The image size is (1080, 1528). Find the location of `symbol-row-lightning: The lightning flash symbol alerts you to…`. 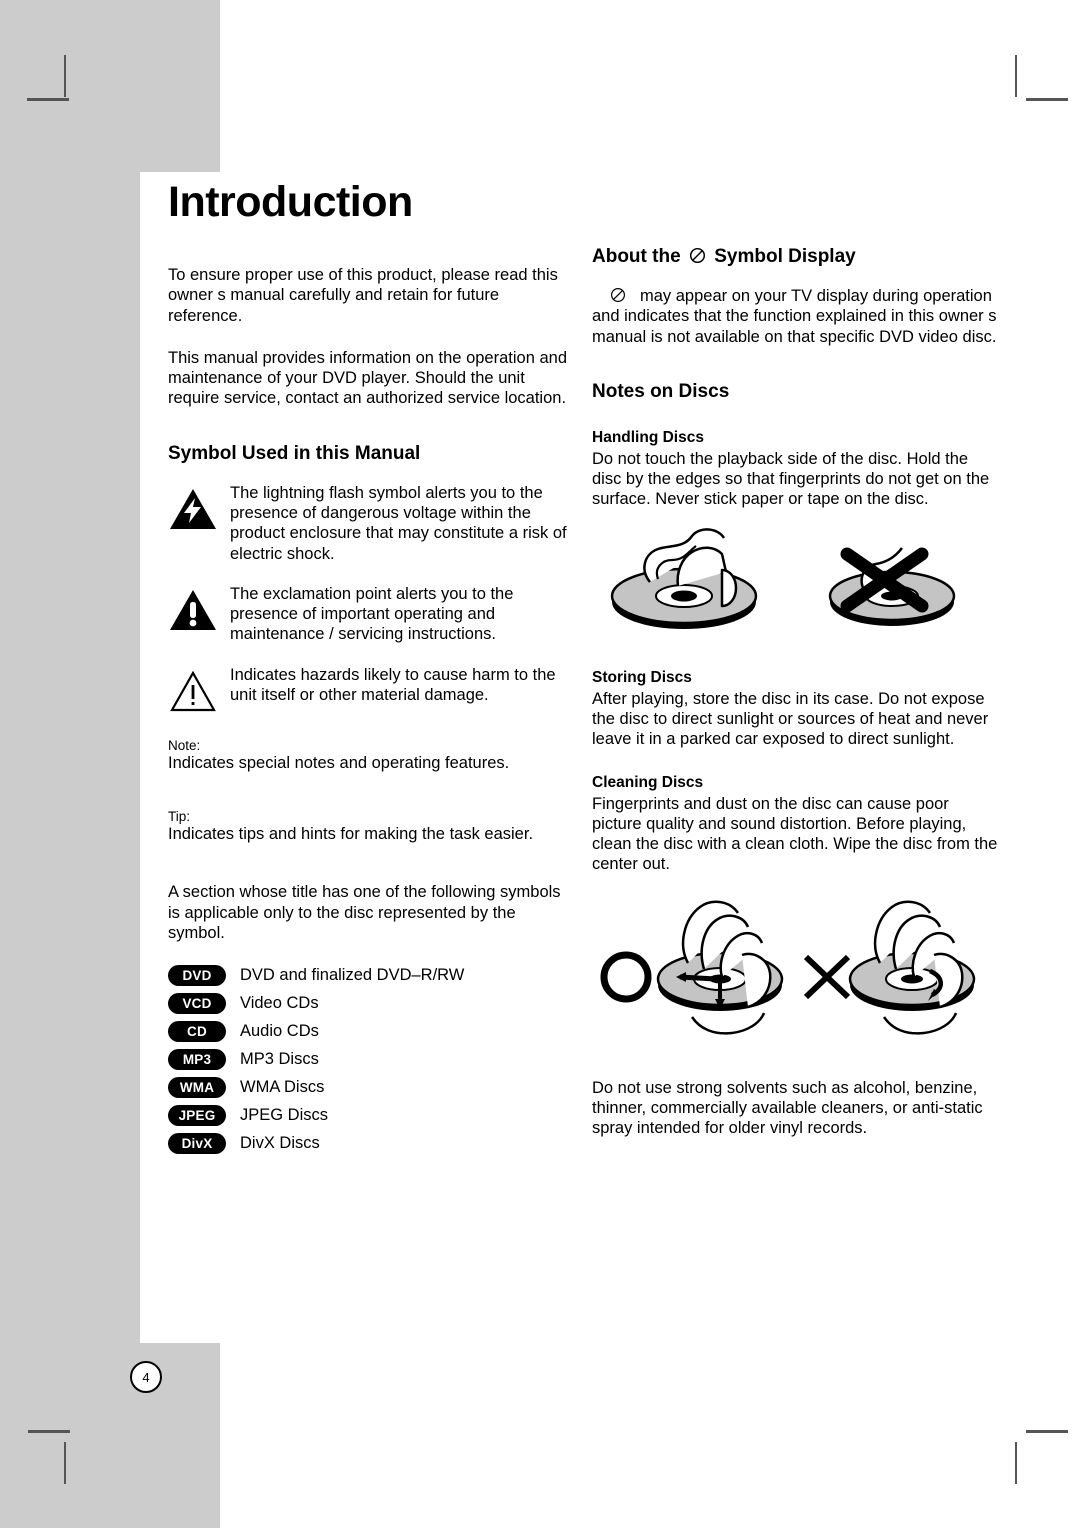

symbol-row-lightning: The lightning flash symbol alerts you to… is located at coordinates (368, 523).